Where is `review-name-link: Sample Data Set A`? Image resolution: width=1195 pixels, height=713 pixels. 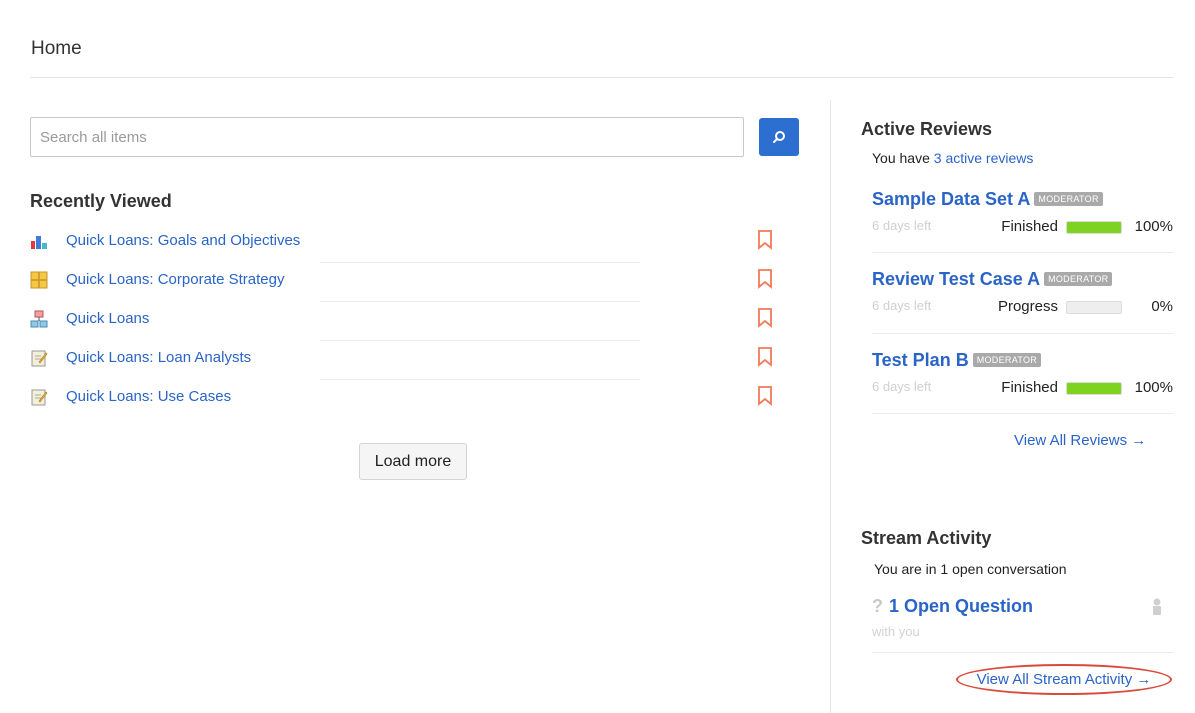 review-name-link: Sample Data Set A is located at coordinates (951, 199).